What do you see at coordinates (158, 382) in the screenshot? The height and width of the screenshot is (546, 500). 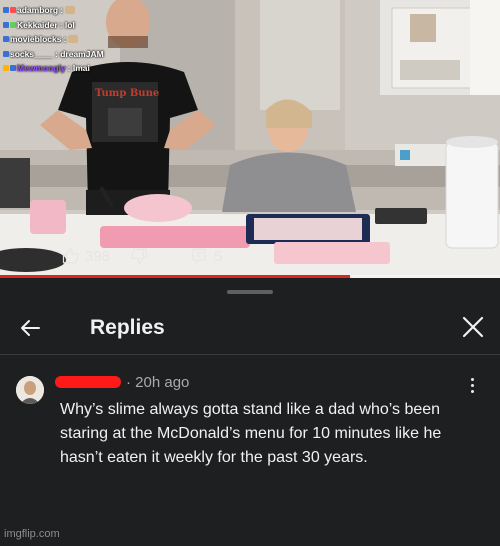 I see `comment-timestamp: · 20h ago` at bounding box center [158, 382].